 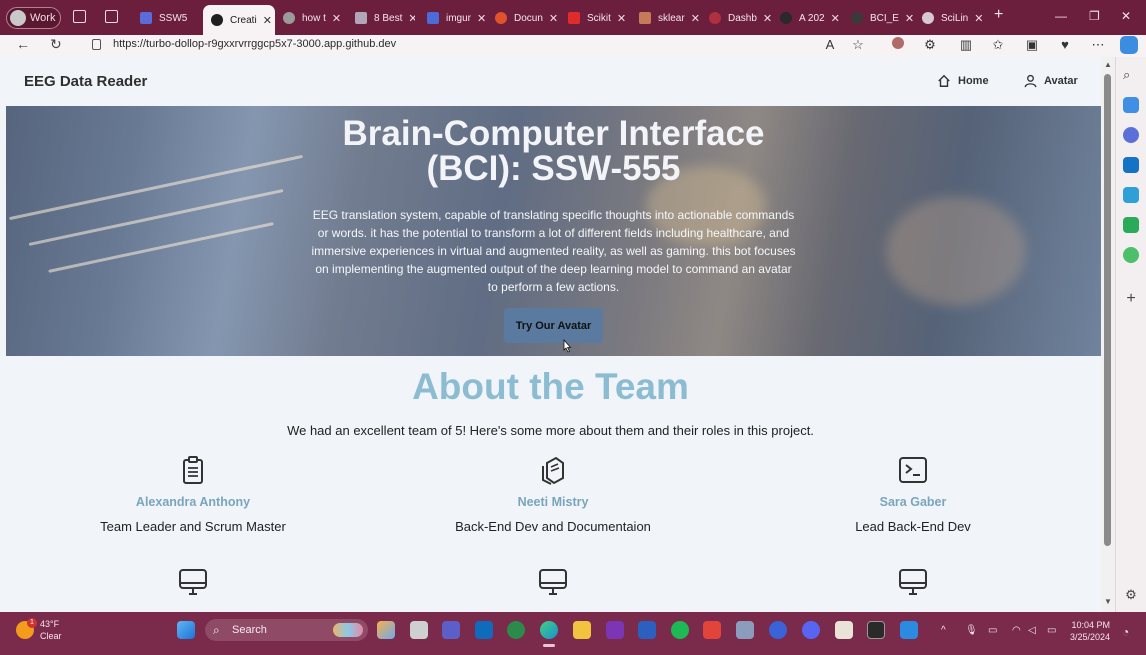 I want to click on sidebar-settings-icon: ⚙, so click(x=1131, y=595).